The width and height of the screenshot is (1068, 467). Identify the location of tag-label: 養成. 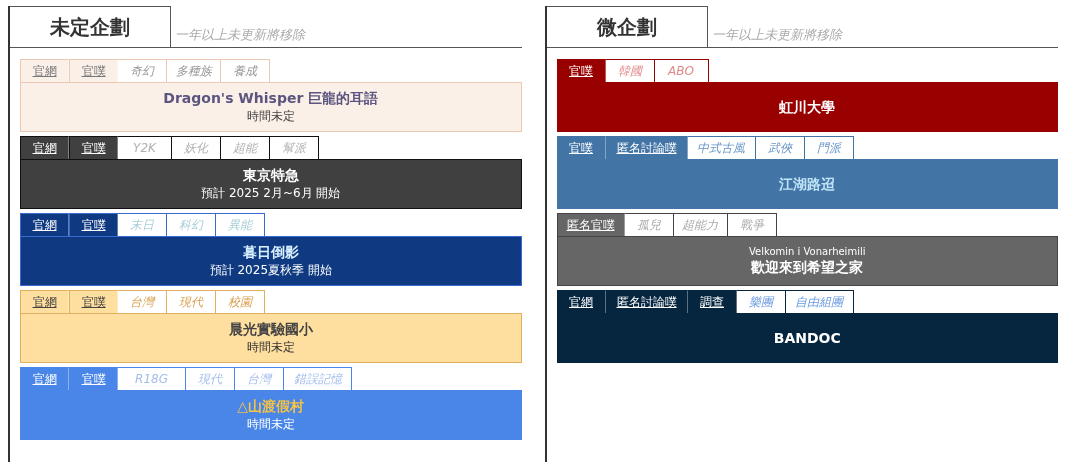
(245, 70).